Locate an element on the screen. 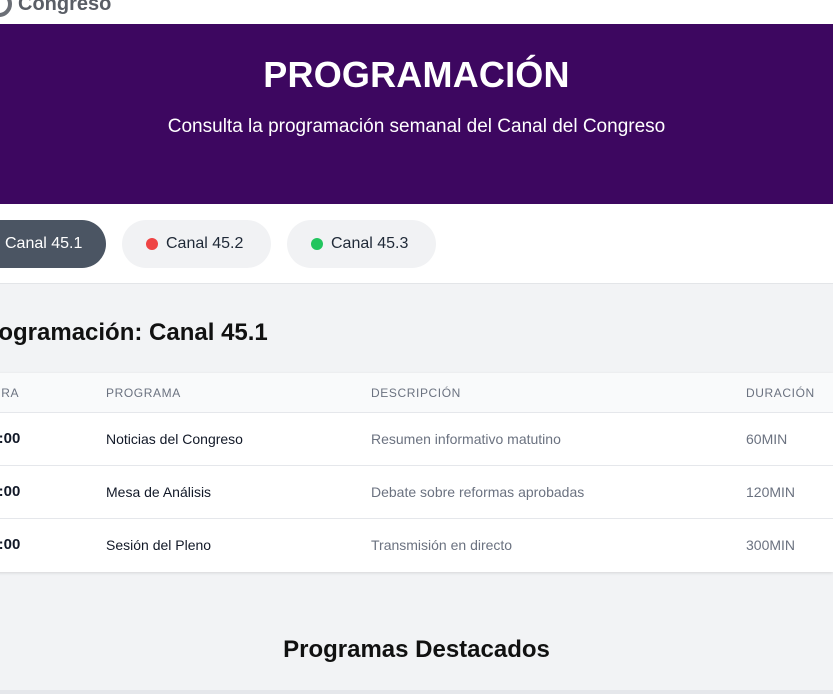 The image size is (833, 694). page-title: PROGRAMACIÓN is located at coordinates (416, 74).